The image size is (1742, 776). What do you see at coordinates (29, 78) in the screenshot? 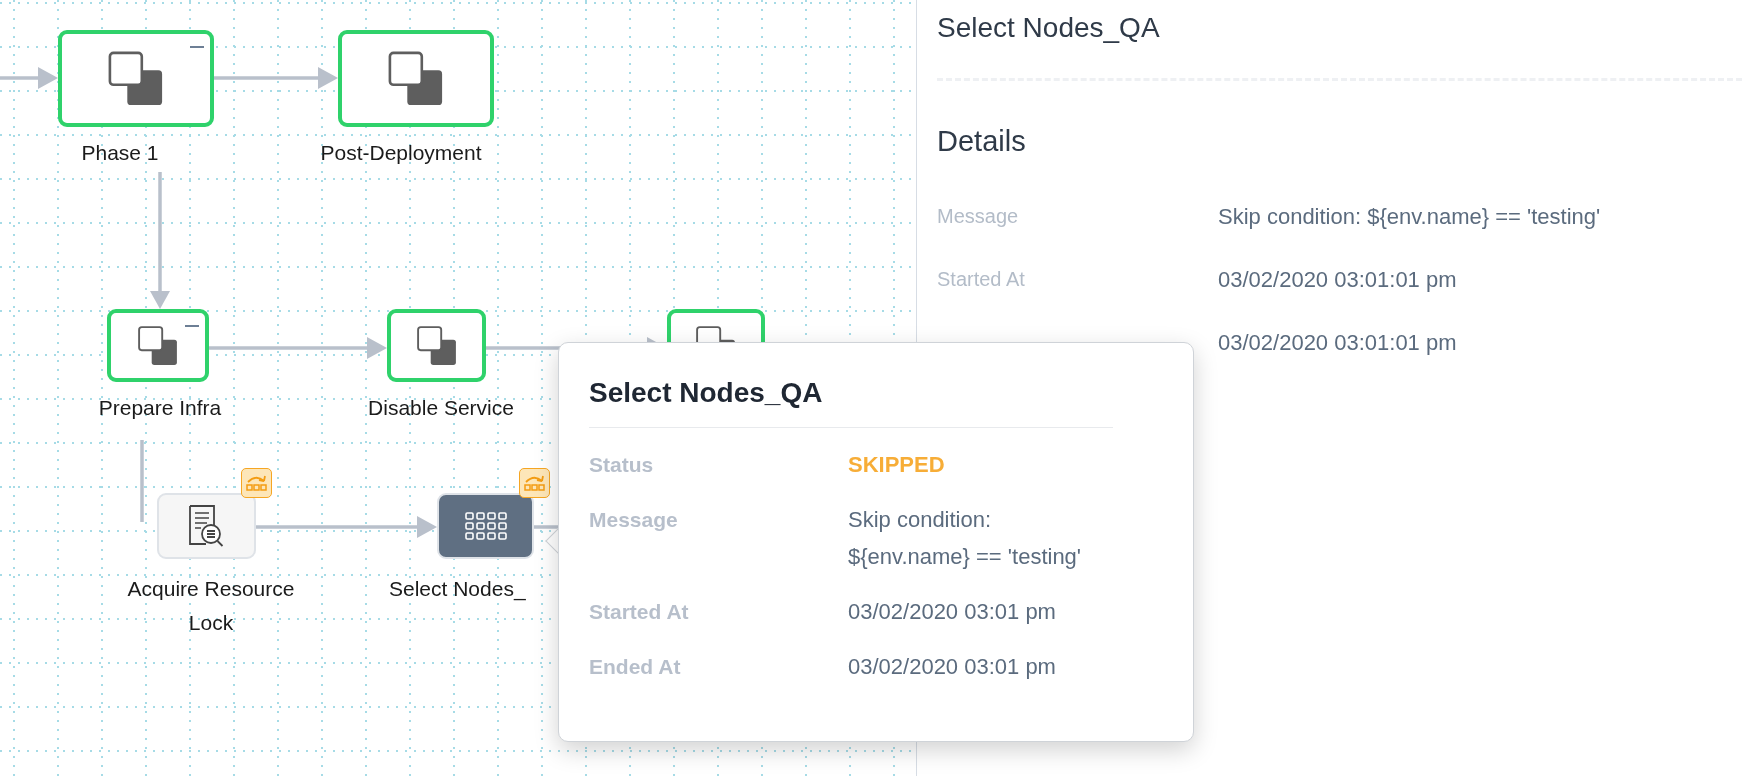
I see `connector-arrow` at bounding box center [29, 78].